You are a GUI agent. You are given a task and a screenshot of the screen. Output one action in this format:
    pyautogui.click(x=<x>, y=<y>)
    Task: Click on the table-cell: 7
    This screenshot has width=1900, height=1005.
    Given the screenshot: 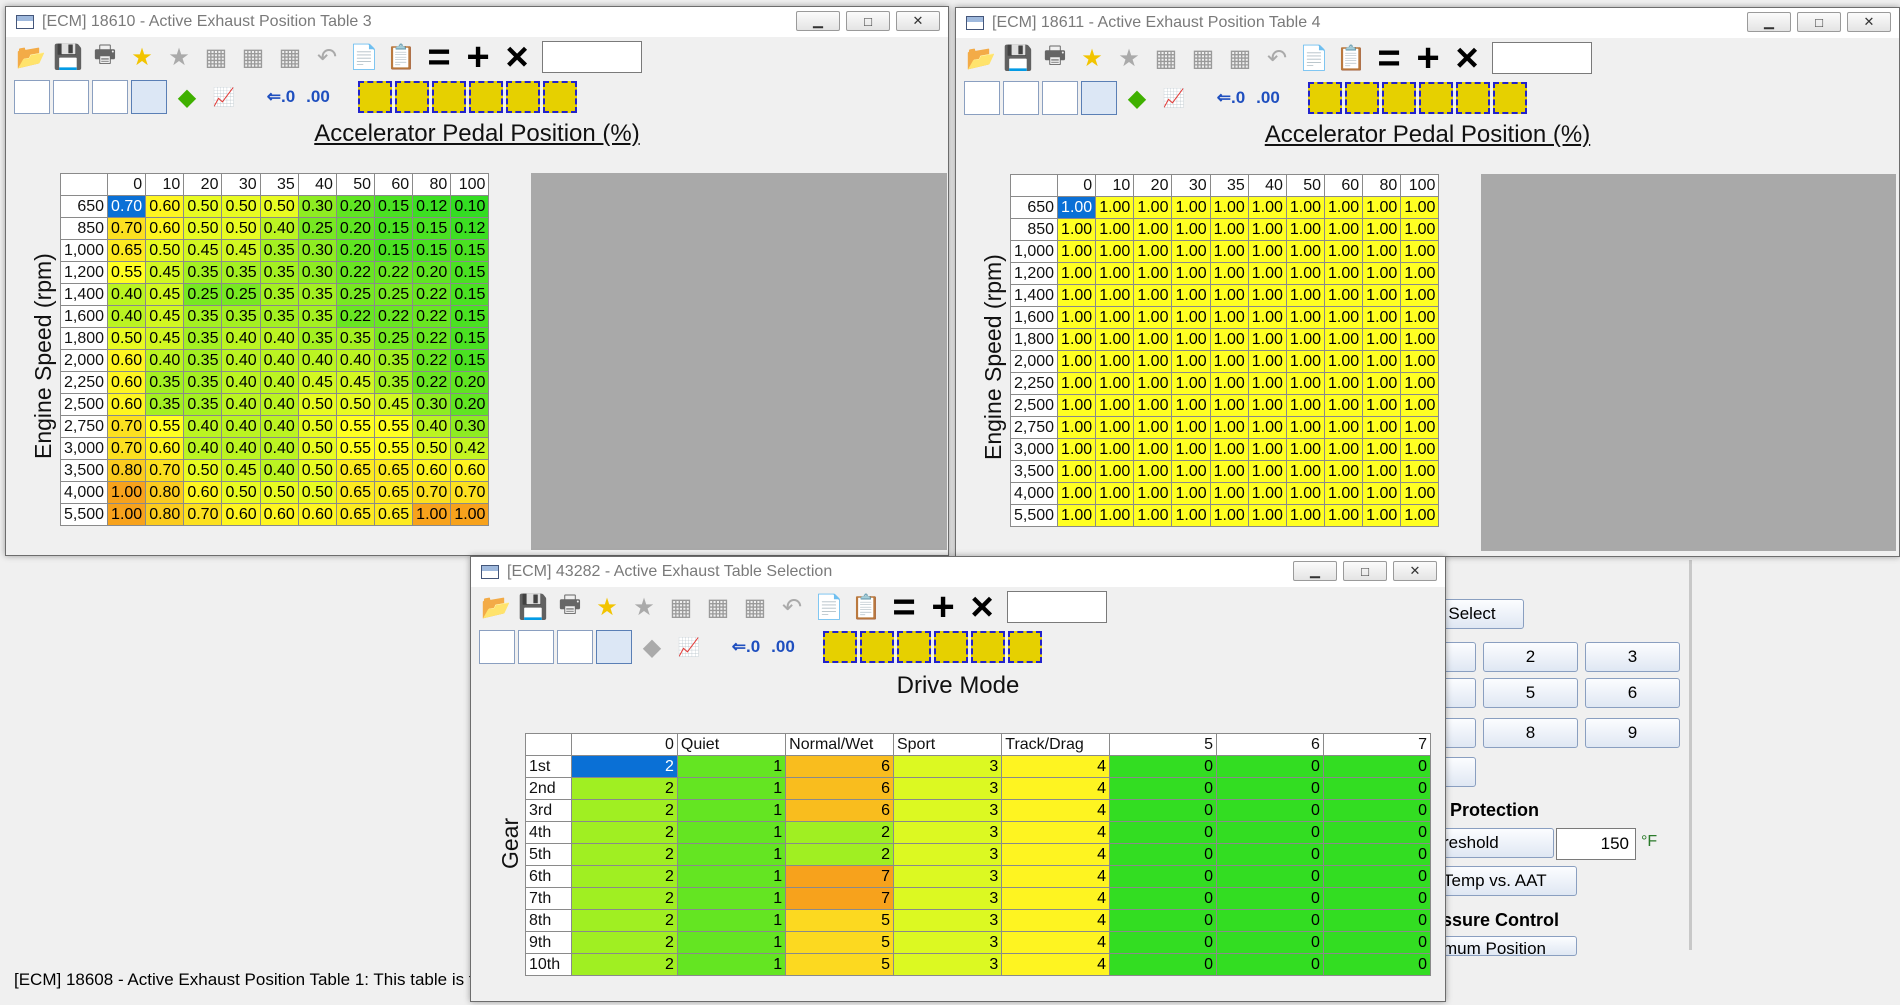 What is the action you would take?
    pyautogui.click(x=839, y=898)
    